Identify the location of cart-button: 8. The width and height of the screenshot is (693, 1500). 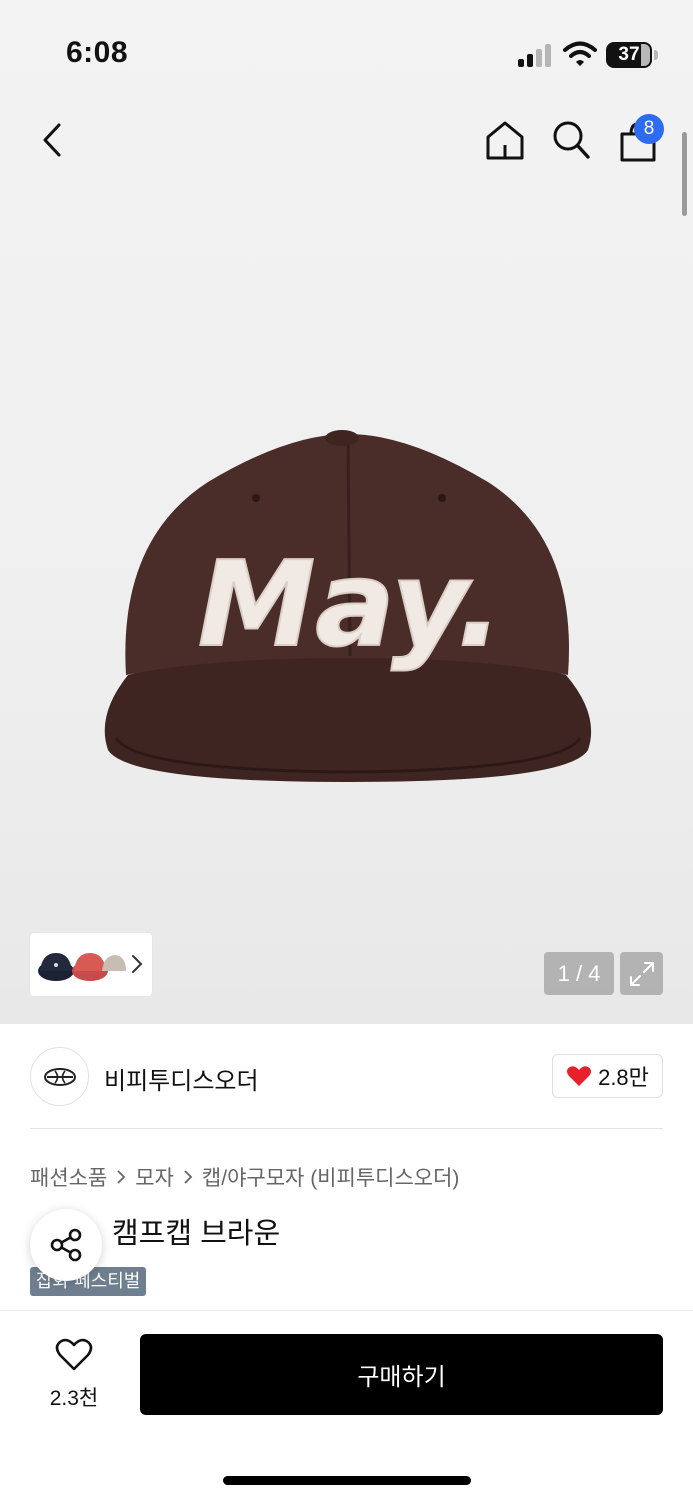
(639, 139).